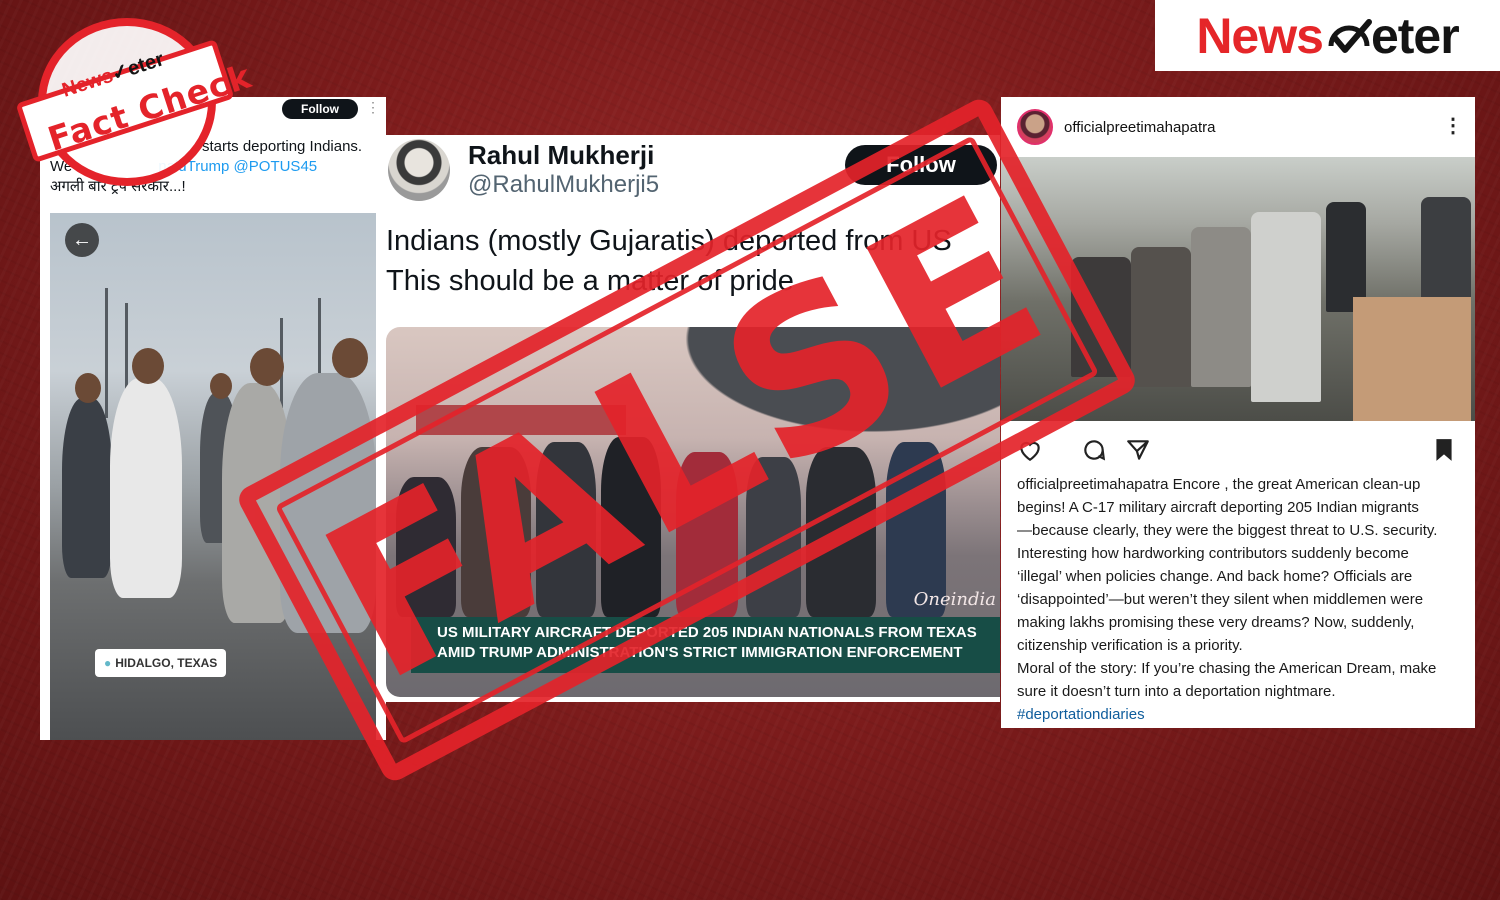  I want to click on instagram-action-bar, so click(1238, 450).